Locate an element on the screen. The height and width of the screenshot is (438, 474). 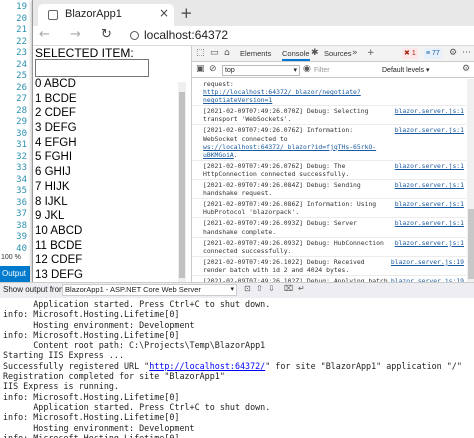
eye-icon: ◉ is located at coordinates (307, 69).